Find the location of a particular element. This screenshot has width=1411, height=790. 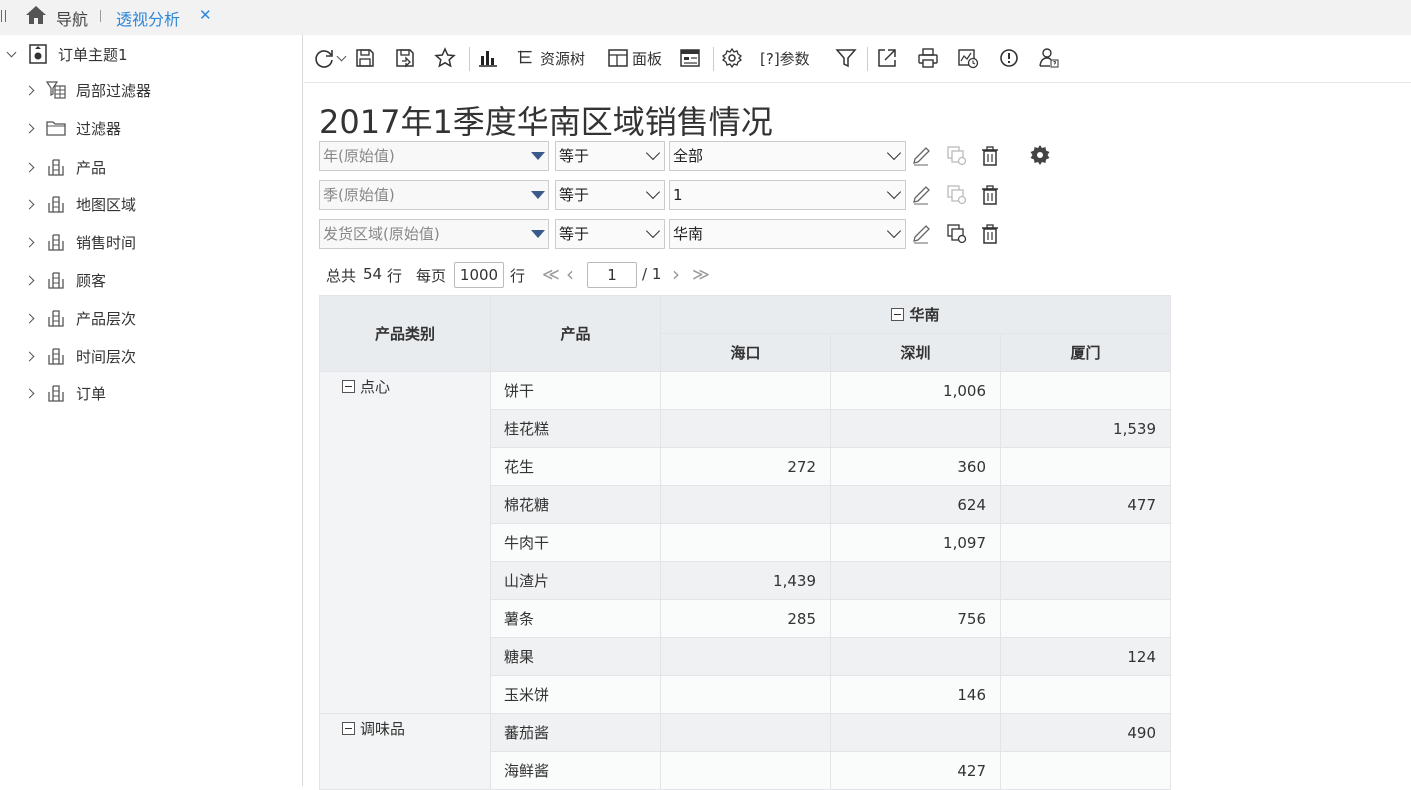

product-cell: 蕃茄酱 is located at coordinates (575, 732).